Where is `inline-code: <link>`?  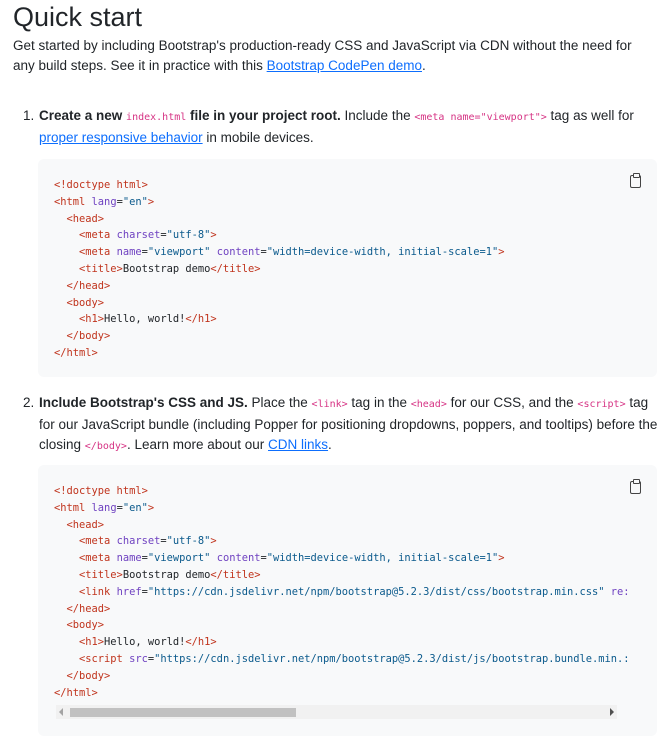 inline-code: <link> is located at coordinates (329, 404).